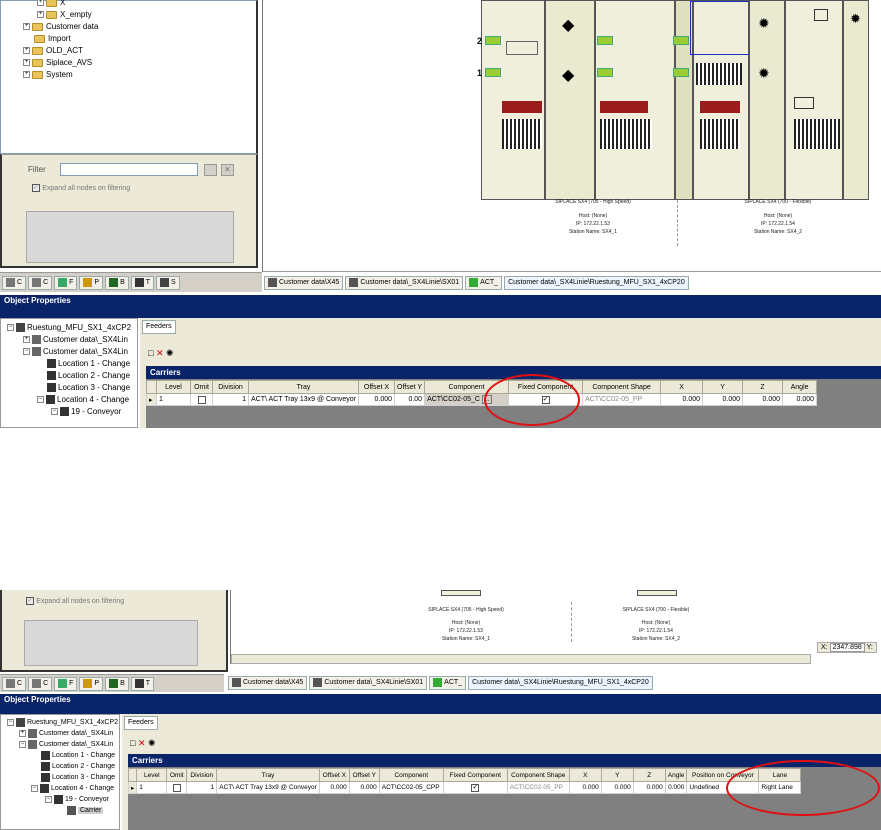 This screenshot has height=830, width=881. Describe the element at coordinates (475, 775) in the screenshot. I see `col-fixed-component: Fixed Component` at that location.